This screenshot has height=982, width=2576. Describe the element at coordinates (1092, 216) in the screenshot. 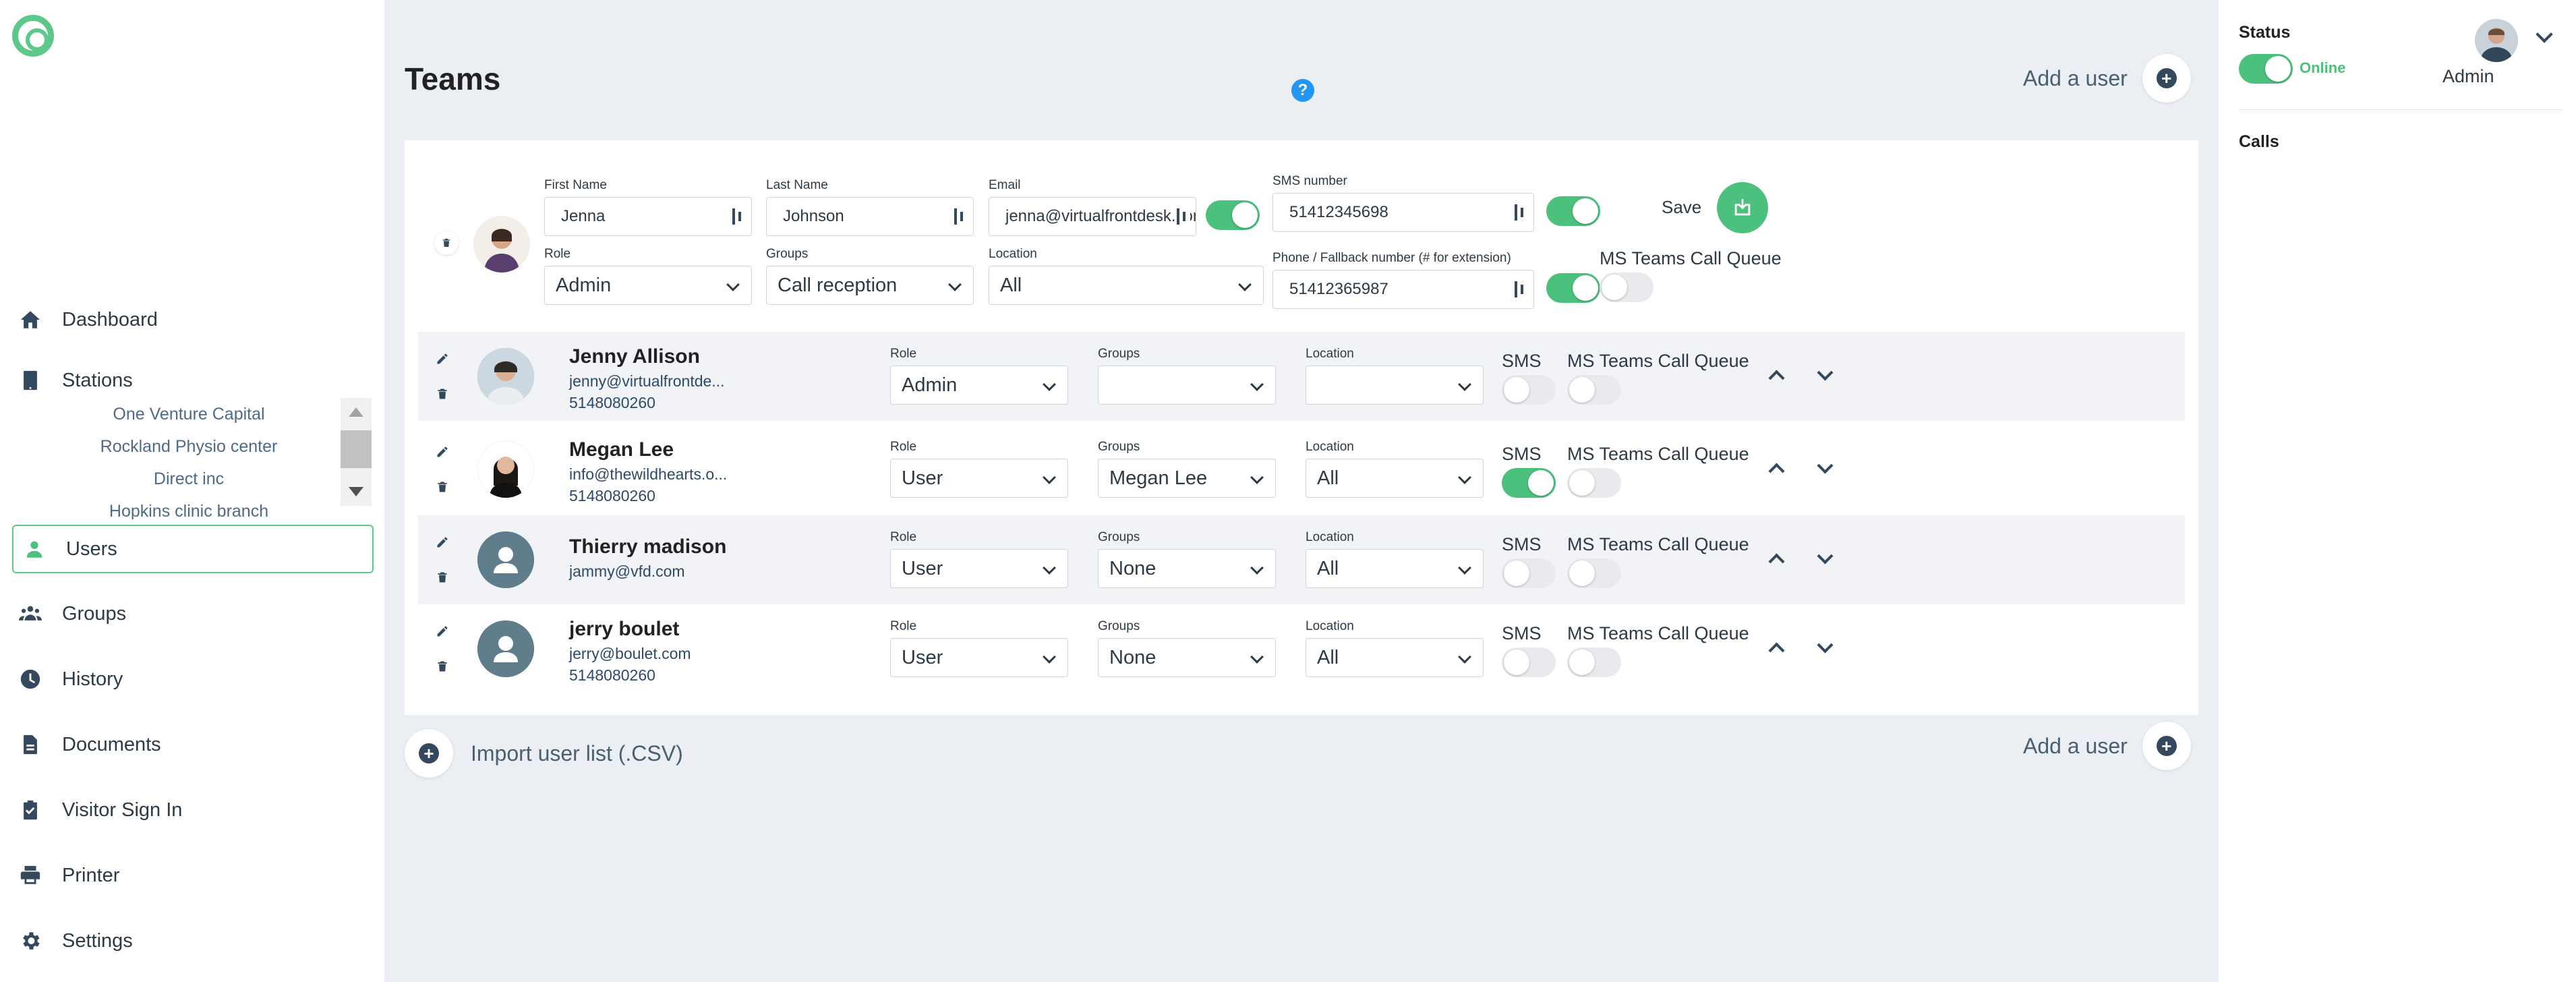

I see `email-field: jenna@virtualfrontdesk.com` at that location.